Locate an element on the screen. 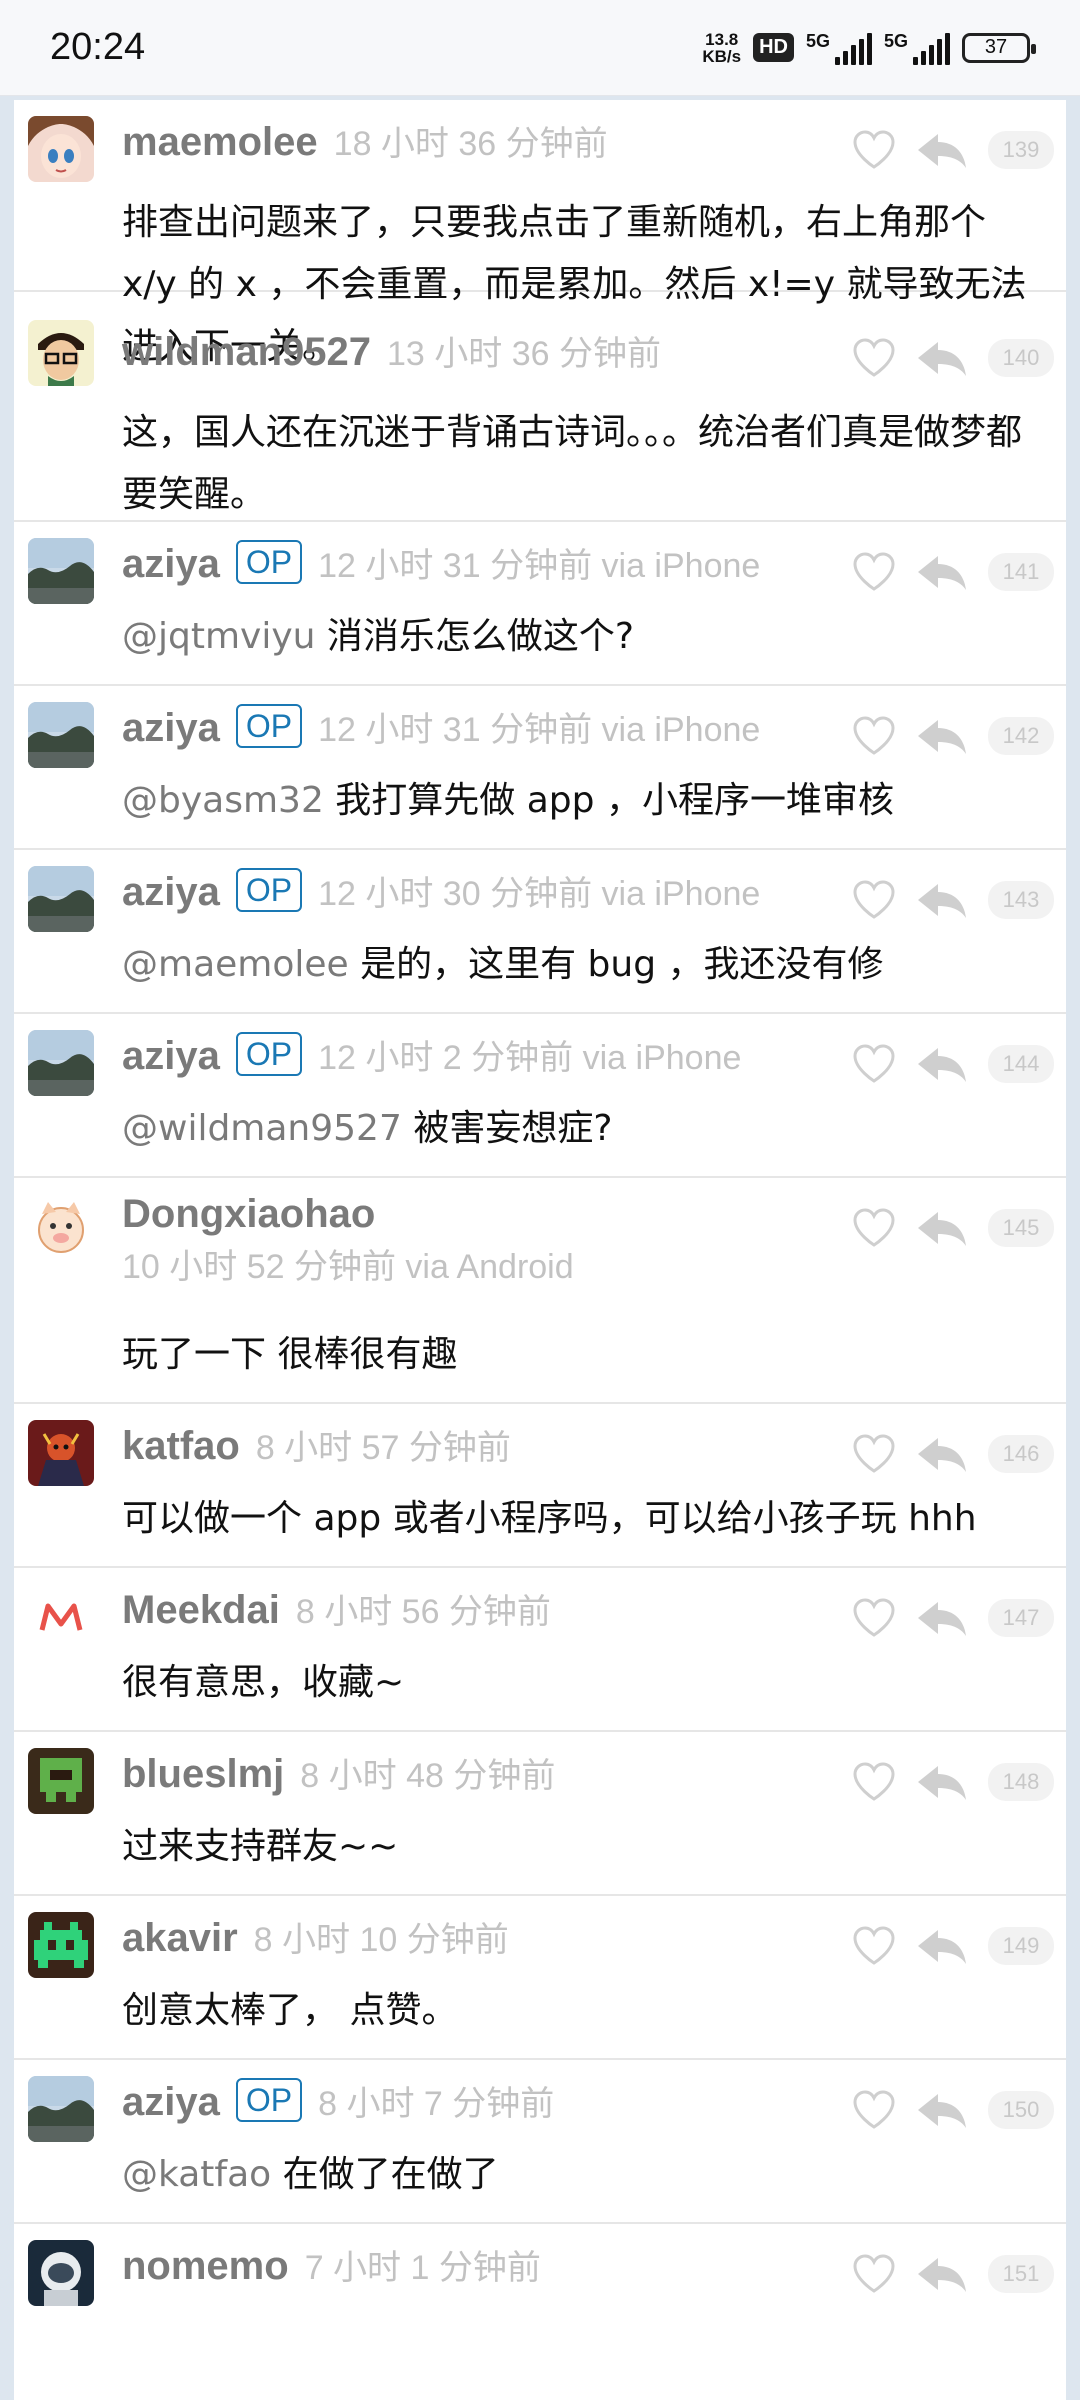 This screenshot has width=1080, height=2400. mention-link: @wildman9527 is located at coordinates (262, 1128).